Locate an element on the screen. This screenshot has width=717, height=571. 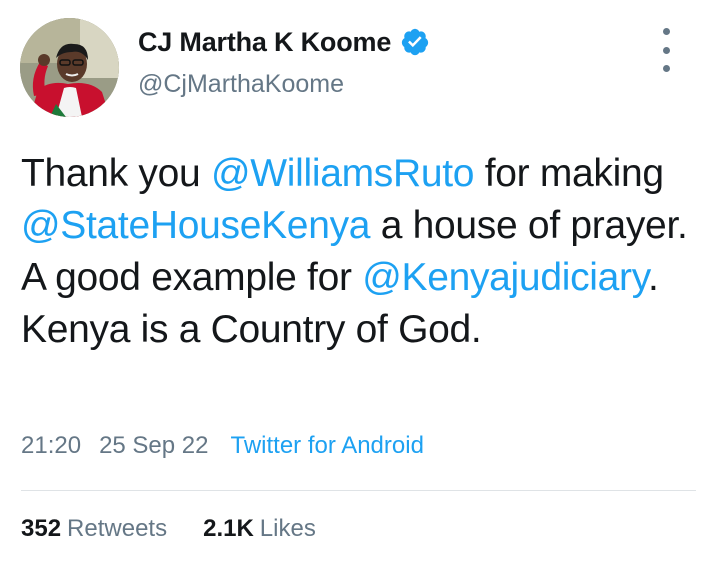
tweet-time: 21:20 is located at coordinates (51, 445).